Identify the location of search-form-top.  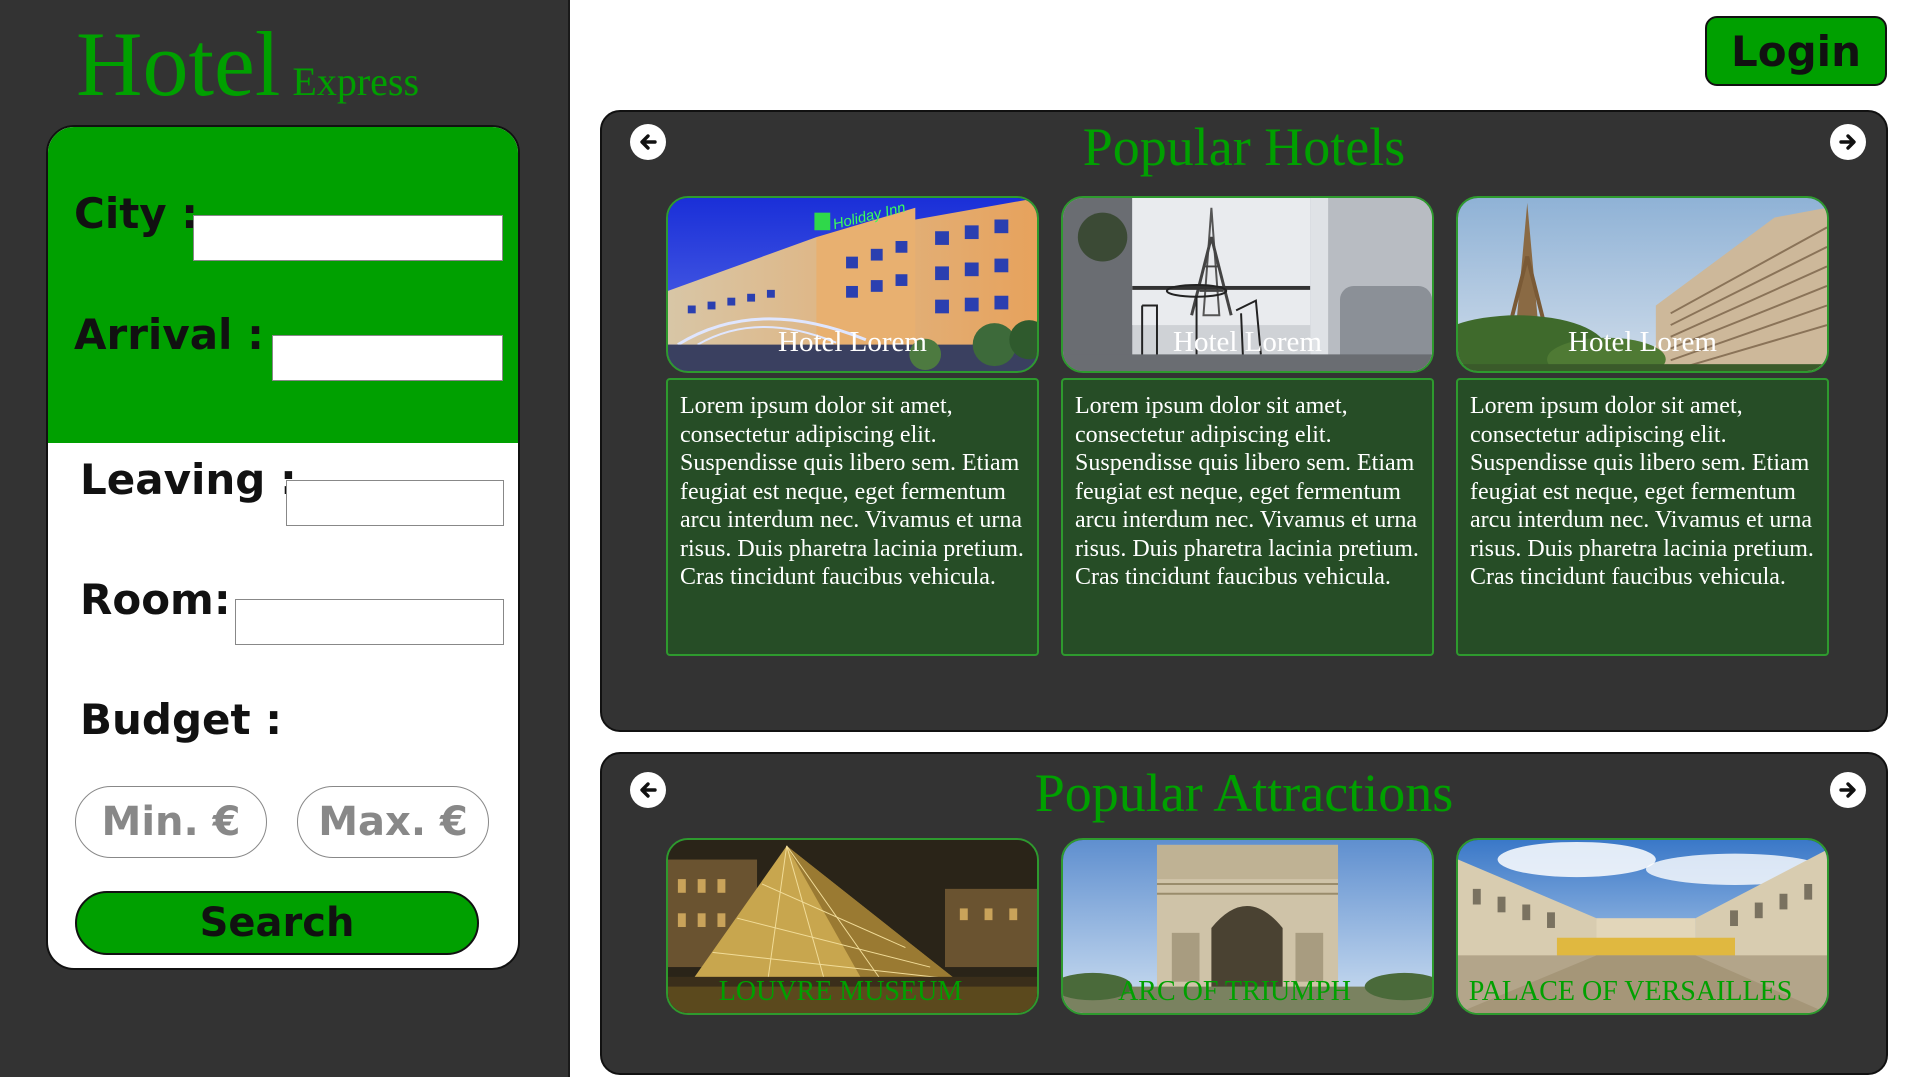
(283, 285).